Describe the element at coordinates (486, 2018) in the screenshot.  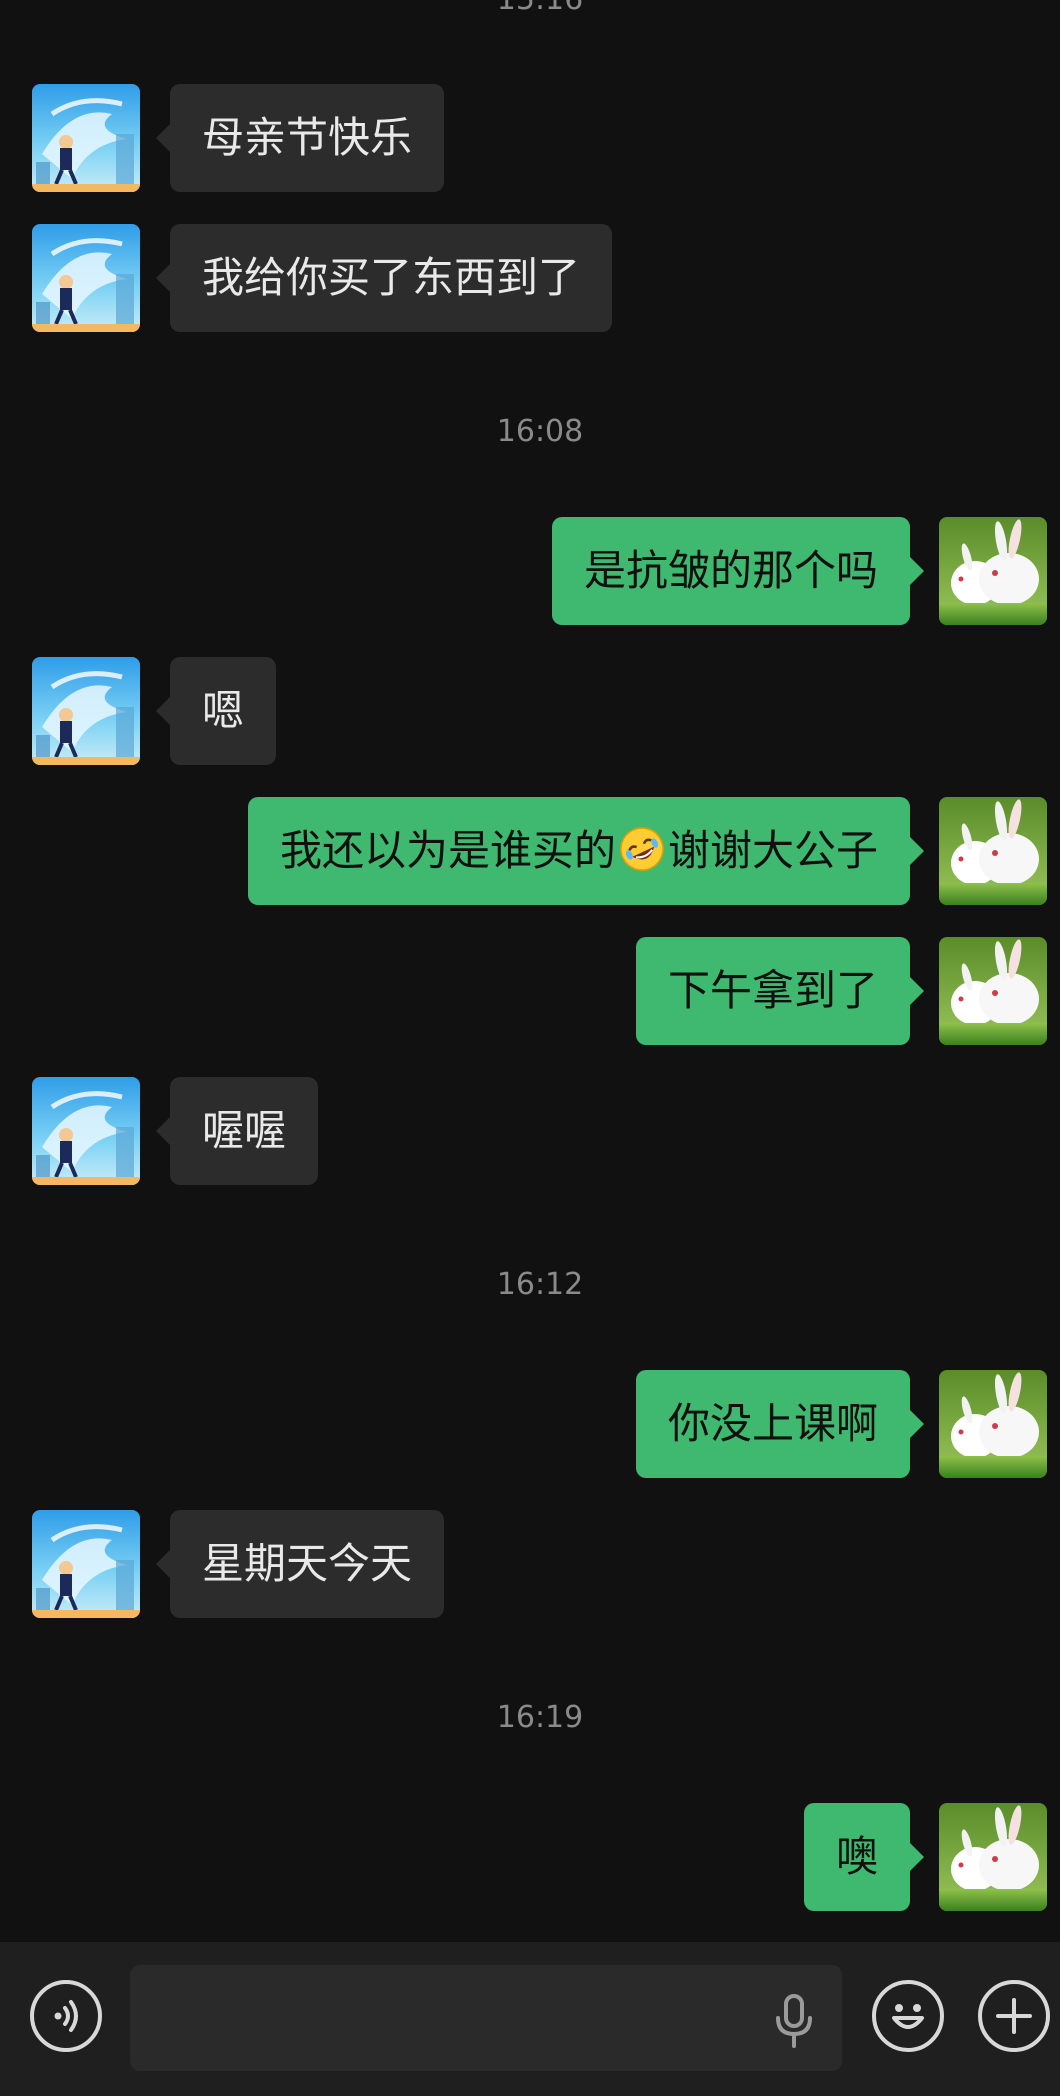
I see `message-input` at that location.